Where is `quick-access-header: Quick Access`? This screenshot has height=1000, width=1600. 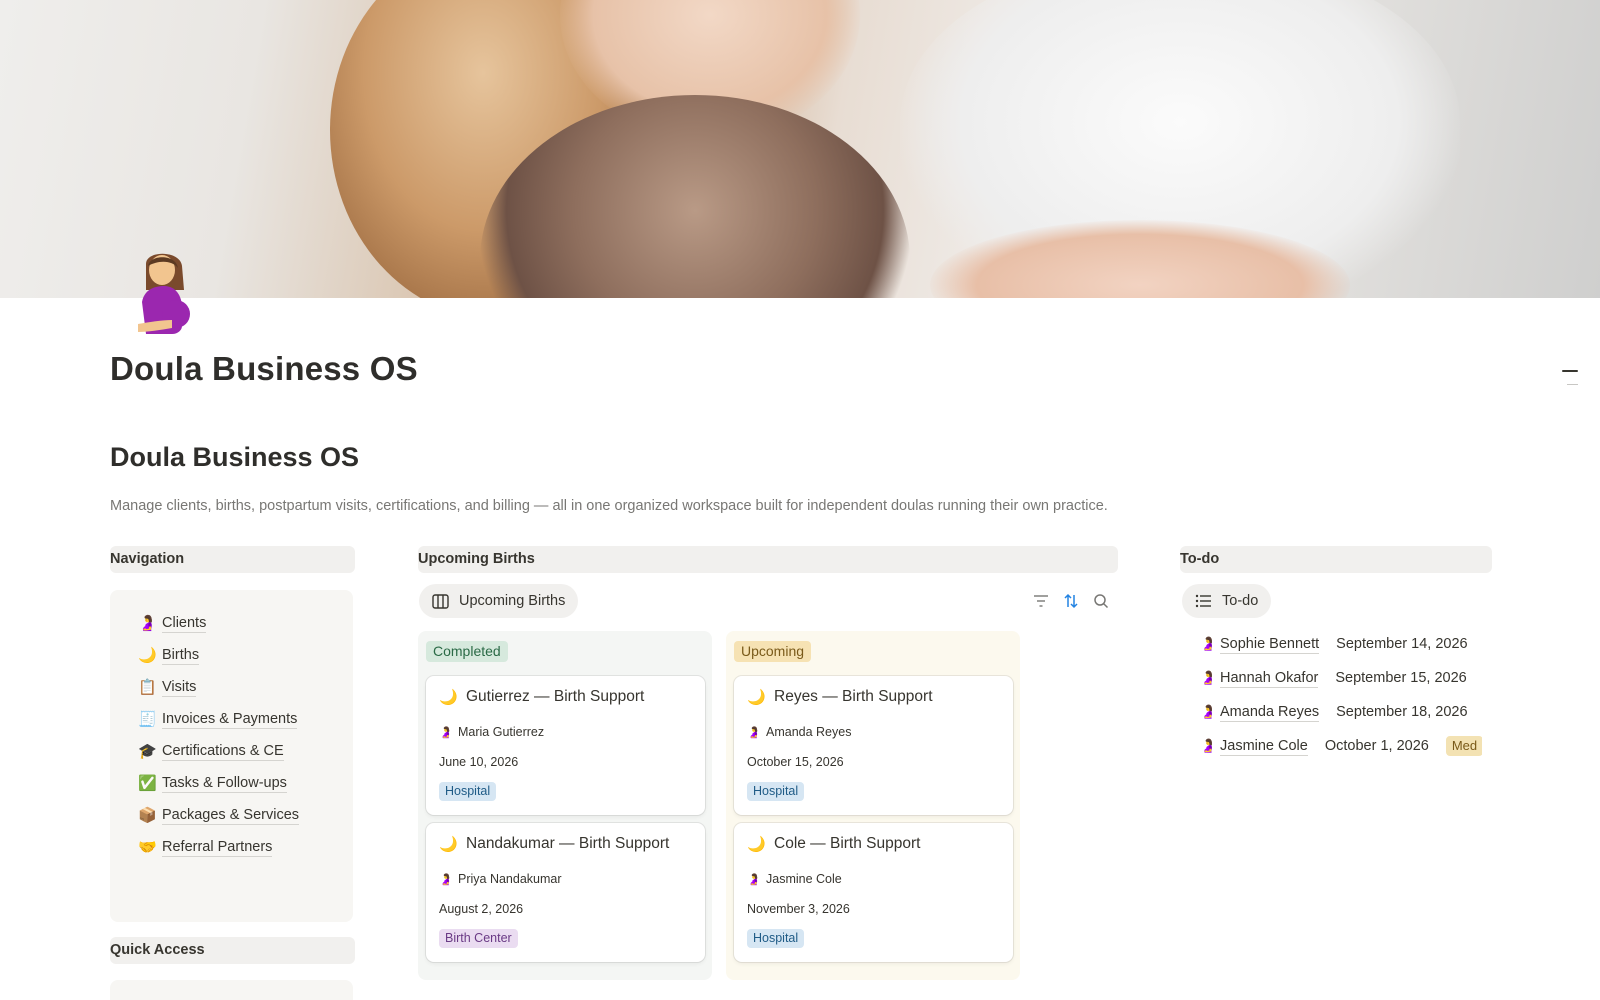
quick-access-header: Quick Access is located at coordinates (232, 950).